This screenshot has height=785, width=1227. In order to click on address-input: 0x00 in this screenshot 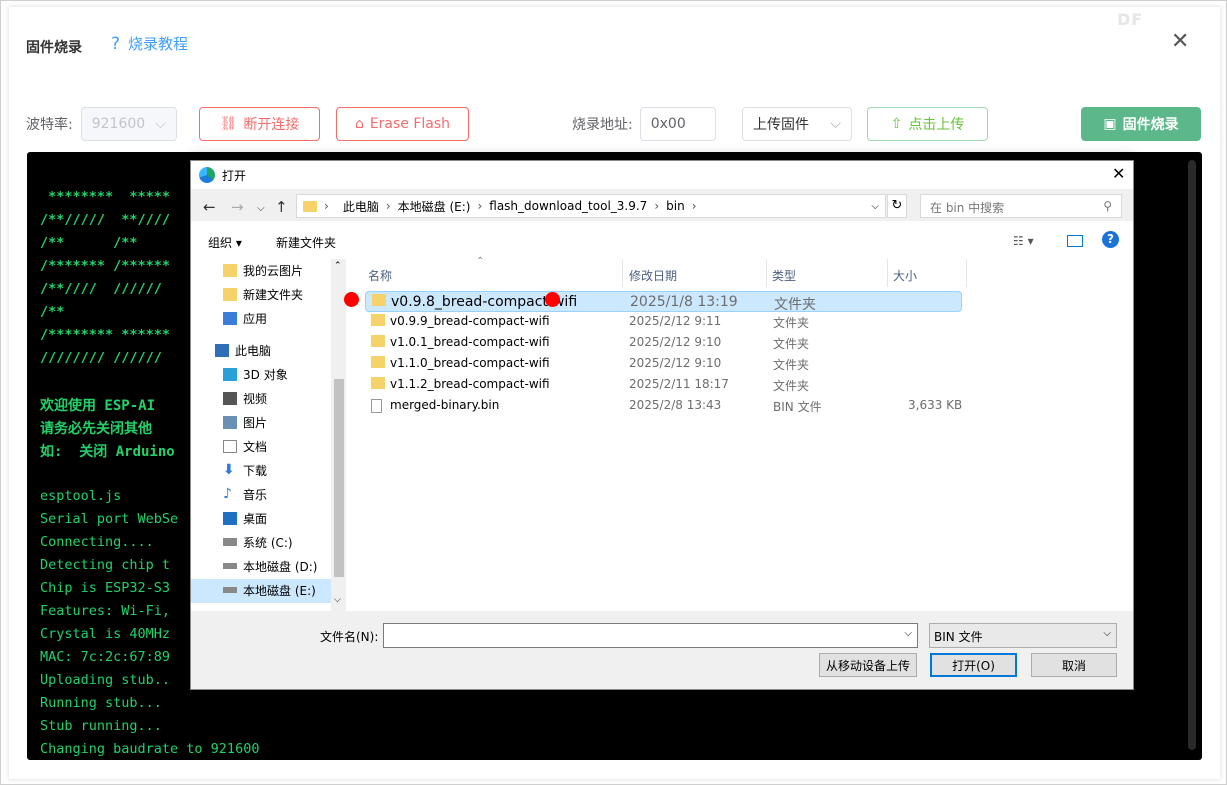, I will do `click(677, 124)`.